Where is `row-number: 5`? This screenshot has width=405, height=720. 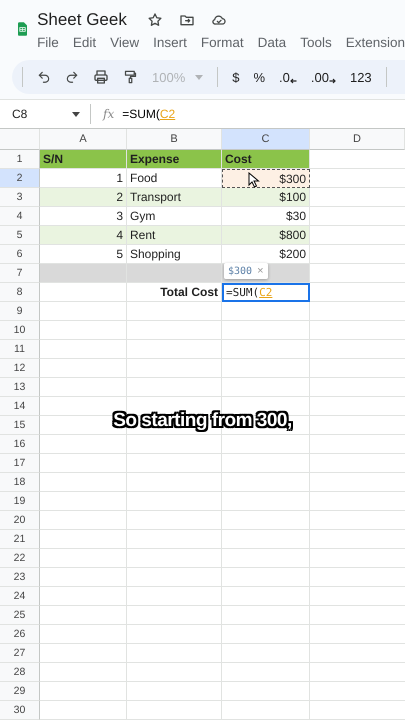
row-number: 5 is located at coordinates (20, 235).